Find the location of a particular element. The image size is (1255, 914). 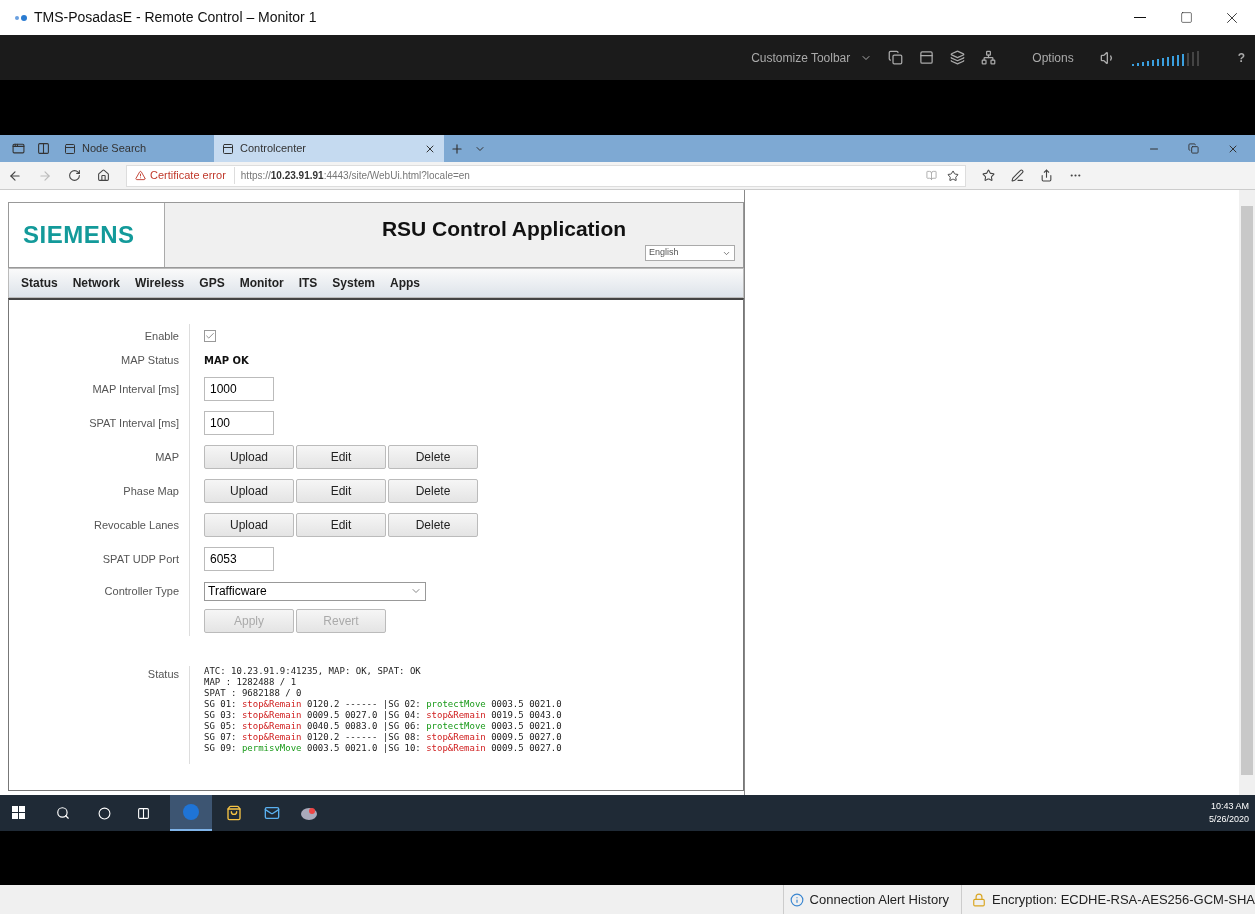

input-field: 1000 is located at coordinates (239, 389).